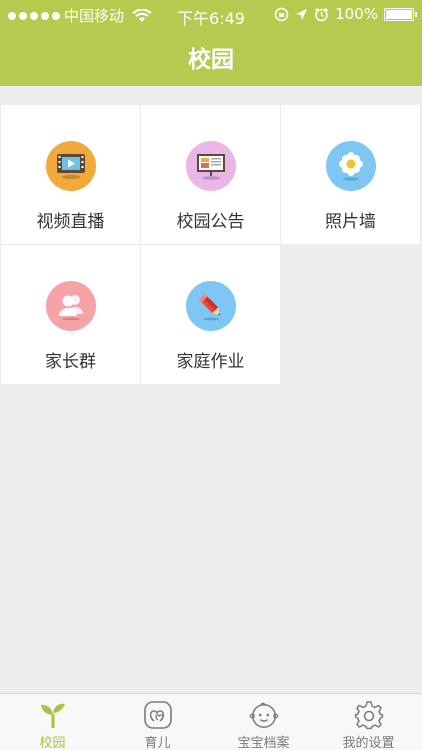  Describe the element at coordinates (210, 306) in the screenshot. I see `pencil-icon` at that location.